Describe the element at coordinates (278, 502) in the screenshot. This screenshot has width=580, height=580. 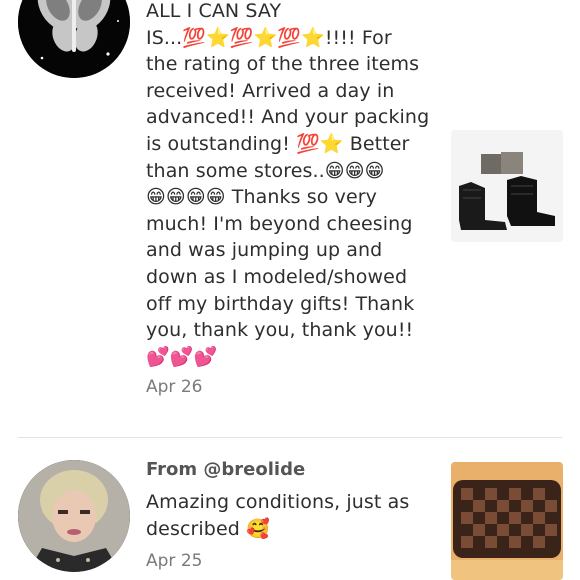
I see `review-text-line: Amazing conditions, just as` at that location.